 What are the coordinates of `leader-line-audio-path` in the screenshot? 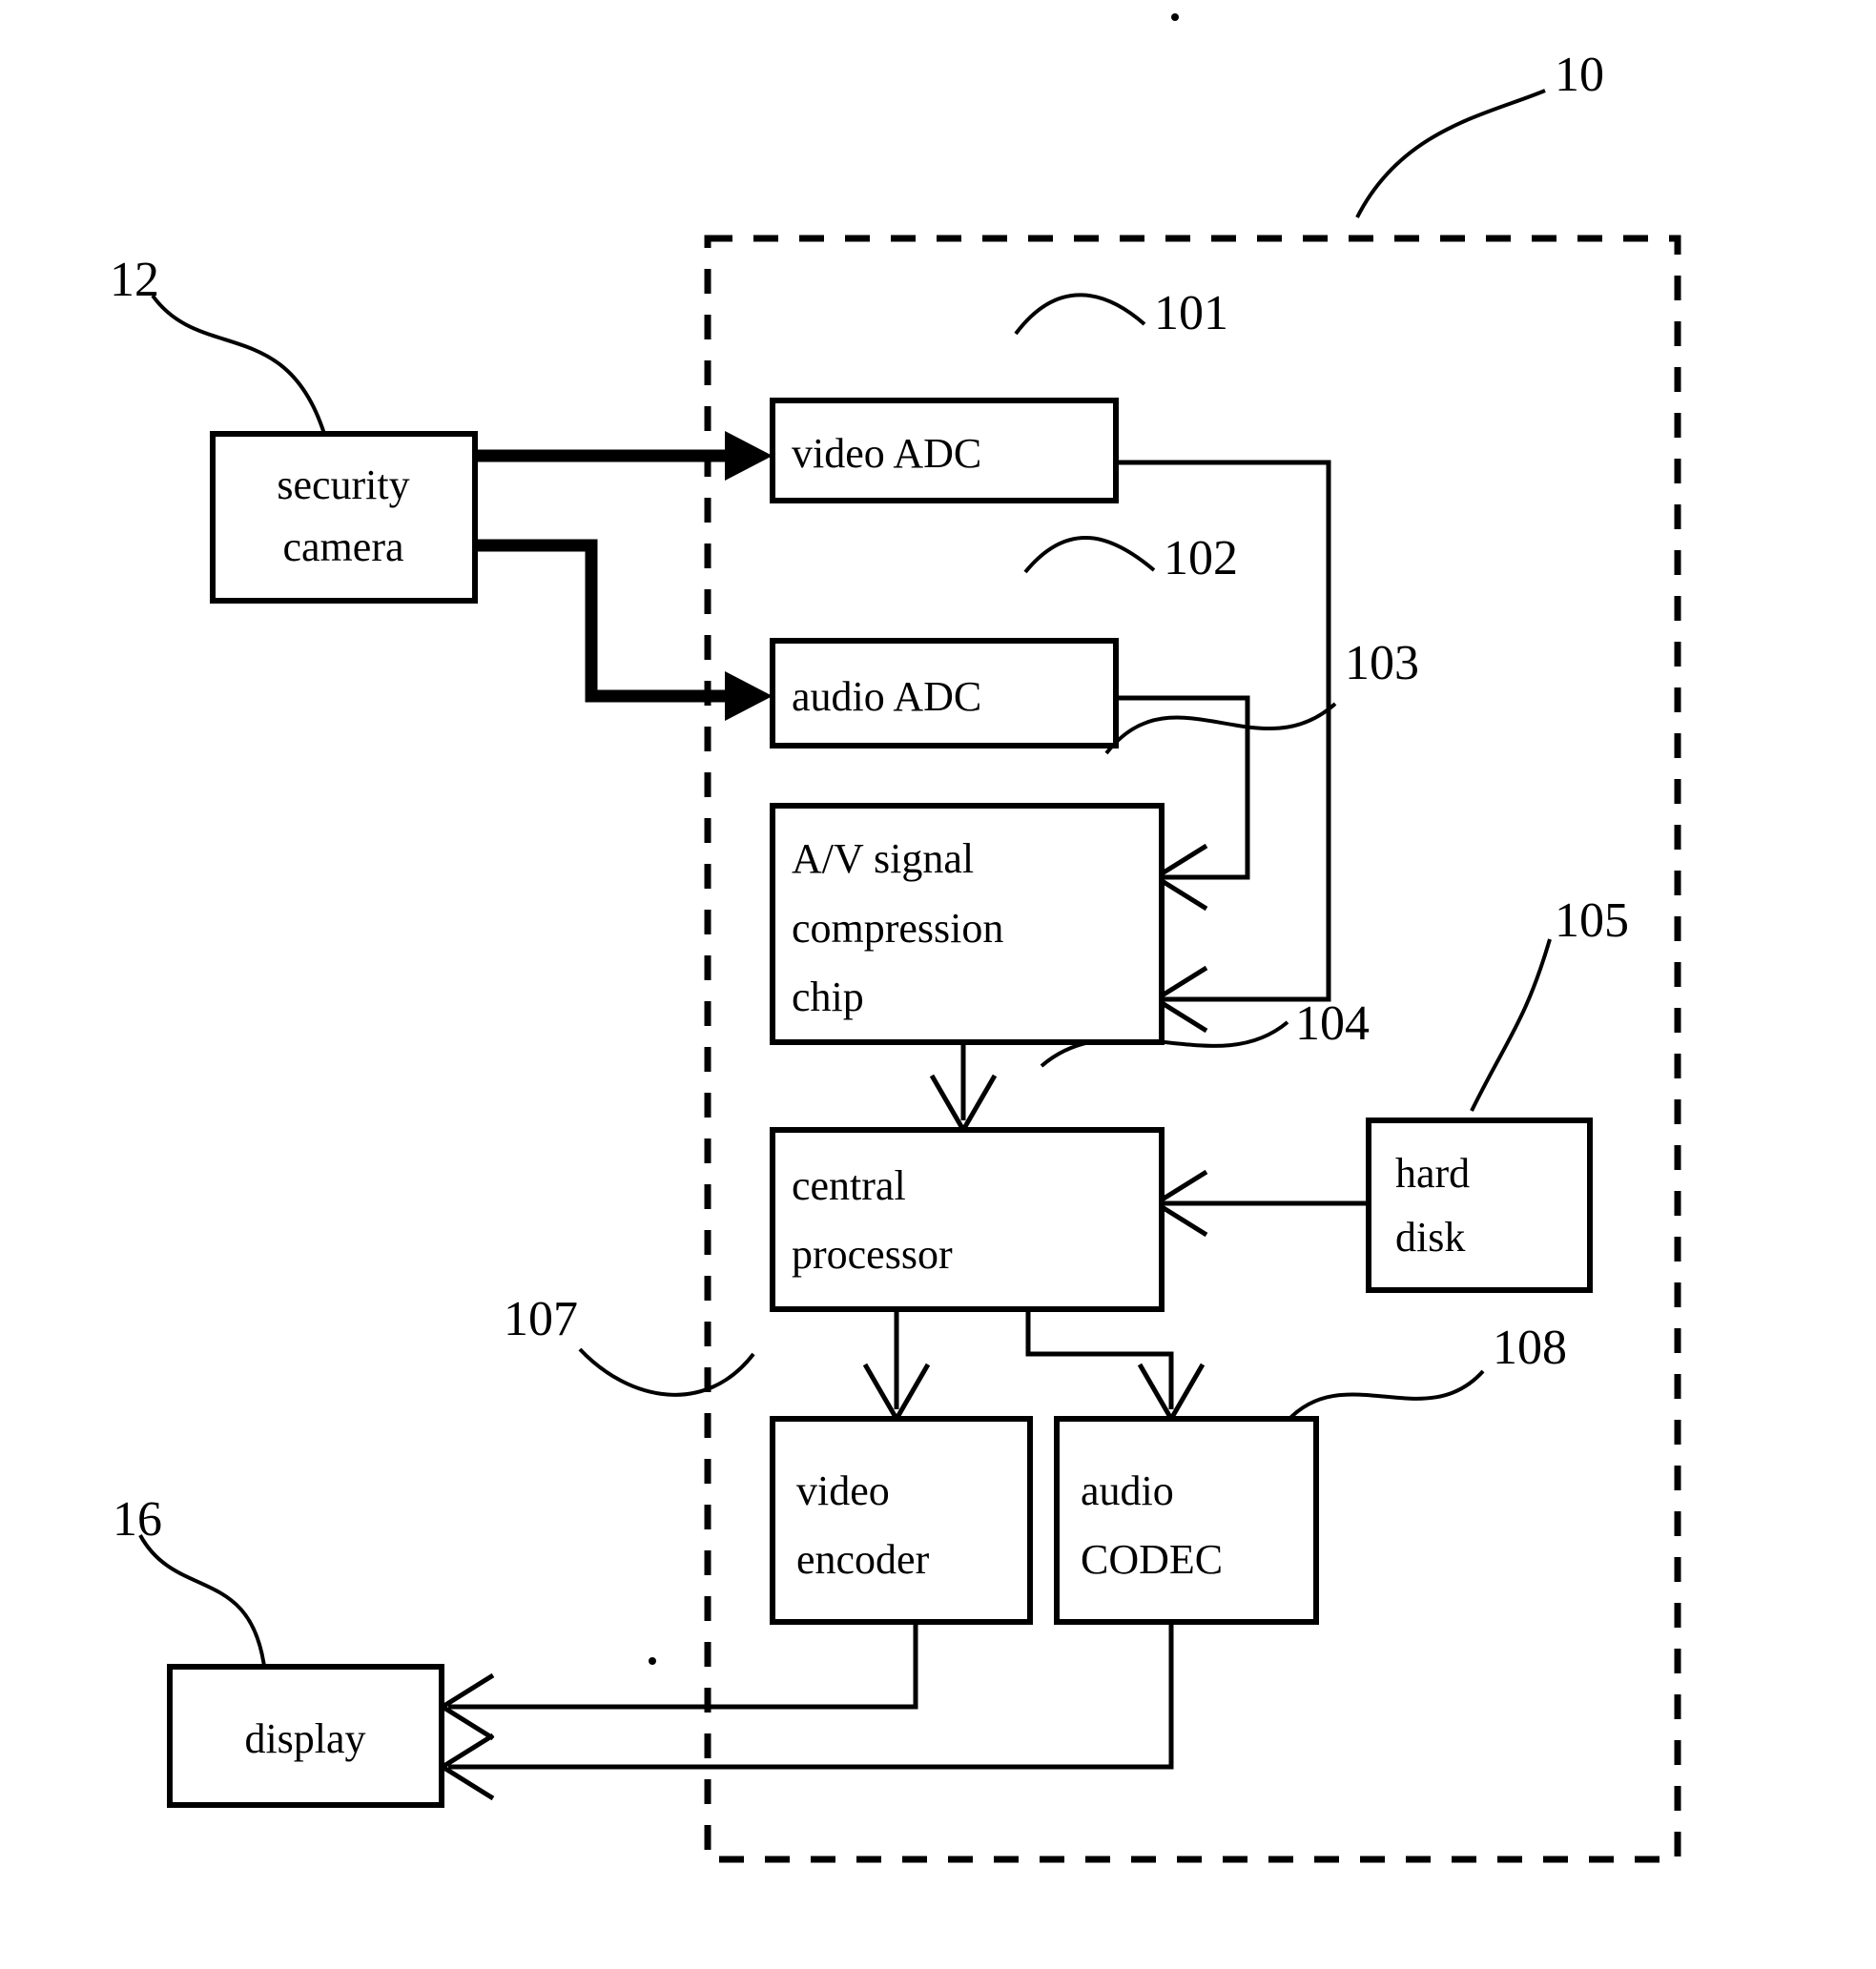 It's located at (1220, 728).